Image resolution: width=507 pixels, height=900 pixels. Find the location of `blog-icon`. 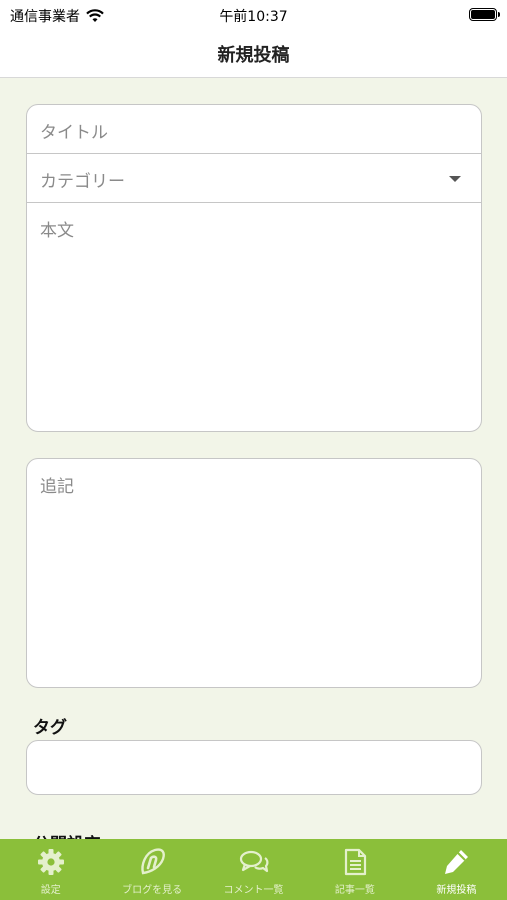

blog-icon is located at coordinates (153, 861).